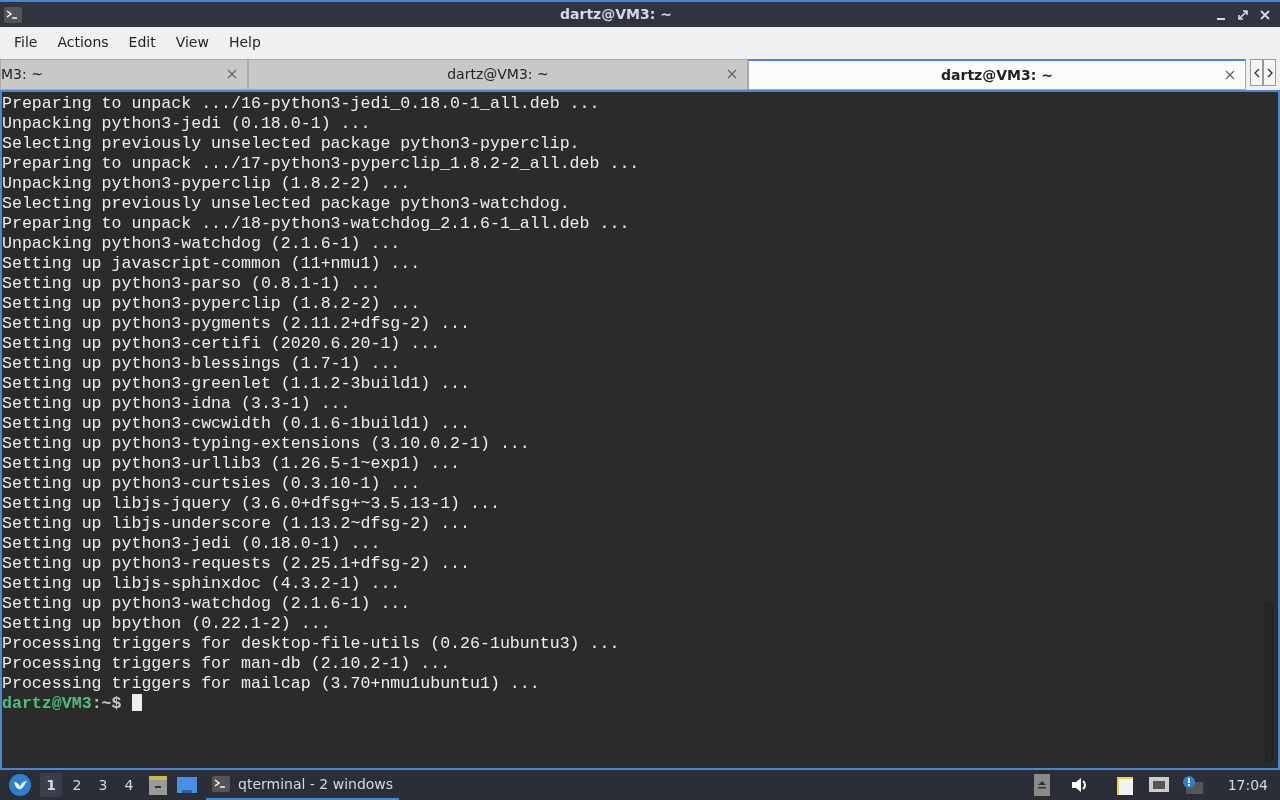  I want to click on scroll-right-button, so click(1269, 72).